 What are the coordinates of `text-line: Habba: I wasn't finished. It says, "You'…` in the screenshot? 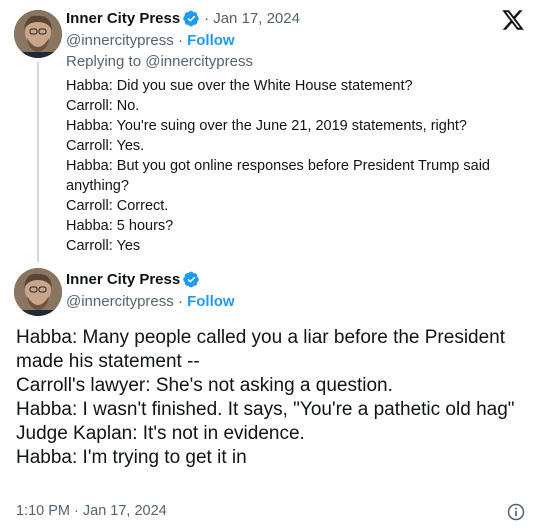 It's located at (265, 409).